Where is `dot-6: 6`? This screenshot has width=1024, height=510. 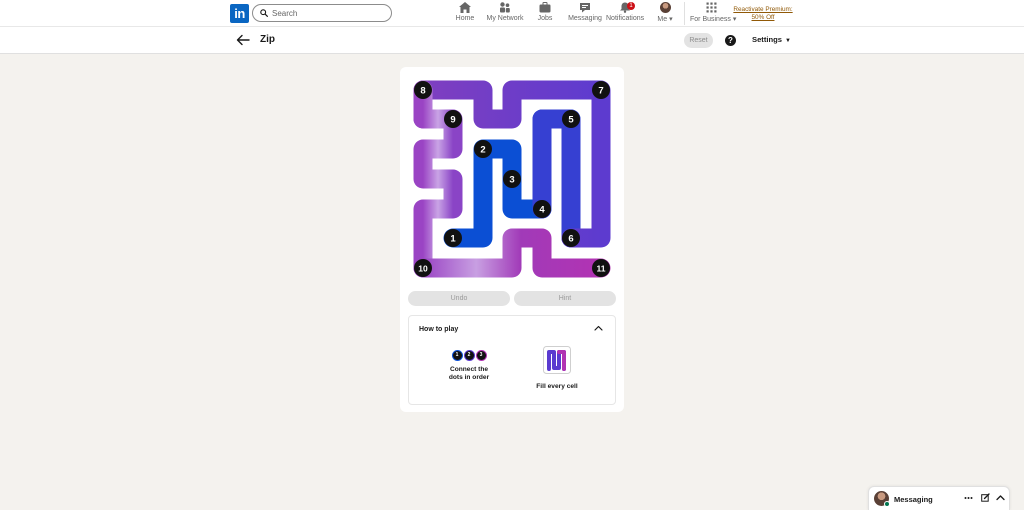
dot-6: 6 is located at coordinates (571, 238).